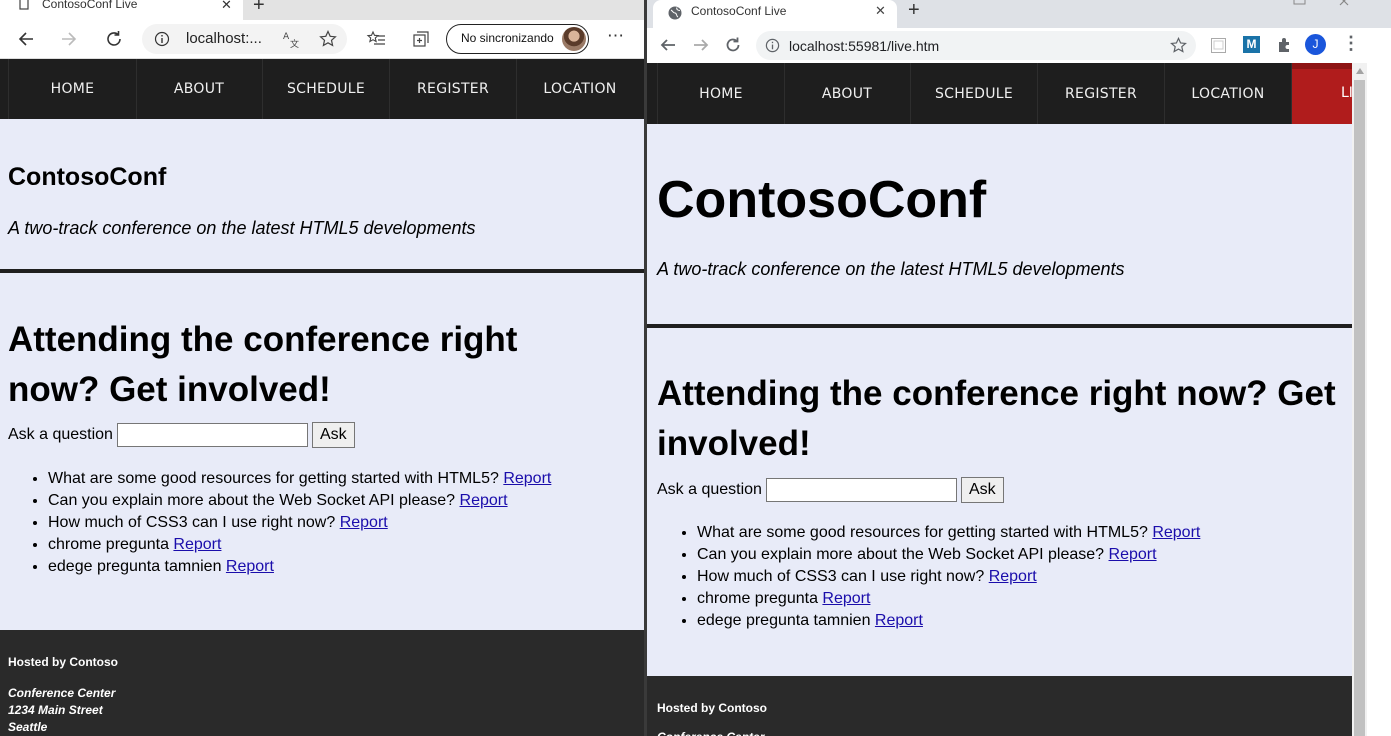  Describe the element at coordinates (1251, 44) in the screenshot. I see `extension-m-icon: M` at that location.